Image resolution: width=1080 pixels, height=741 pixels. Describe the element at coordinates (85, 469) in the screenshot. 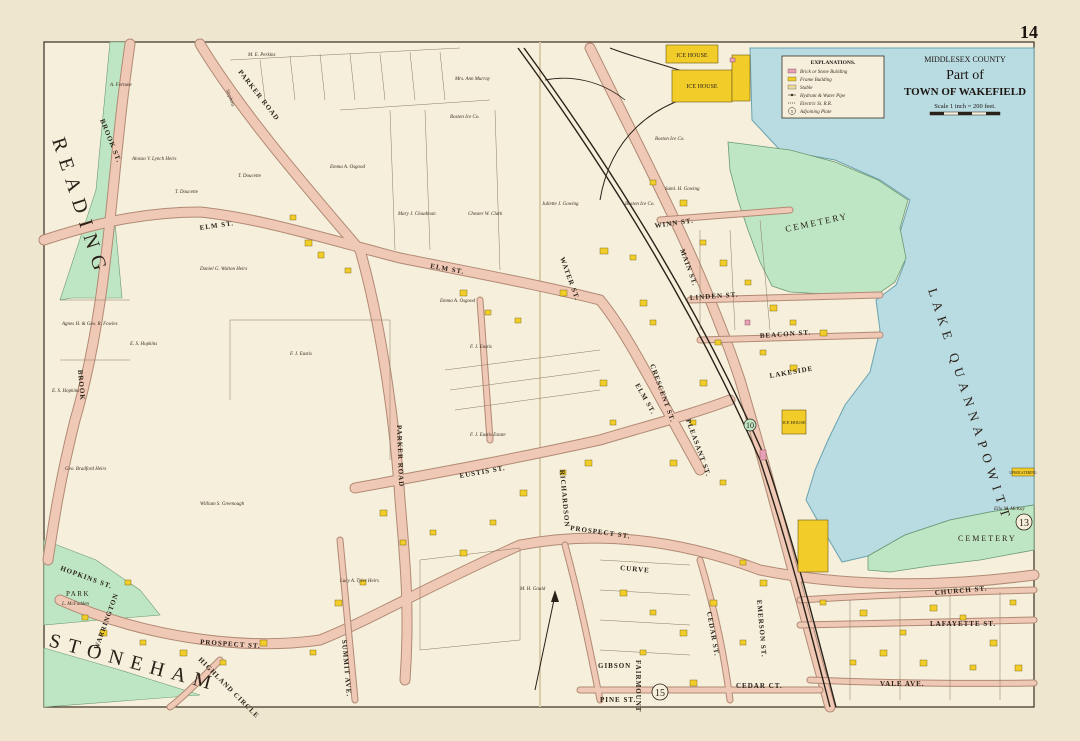

I see `owner-bradford: Geo. Bradford Heirs` at that location.